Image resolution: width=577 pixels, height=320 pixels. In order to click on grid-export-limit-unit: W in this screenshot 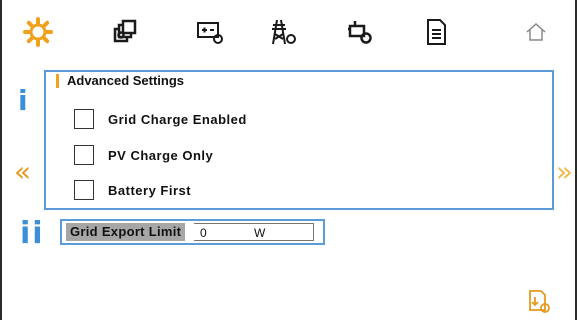, I will do `click(260, 233)`.